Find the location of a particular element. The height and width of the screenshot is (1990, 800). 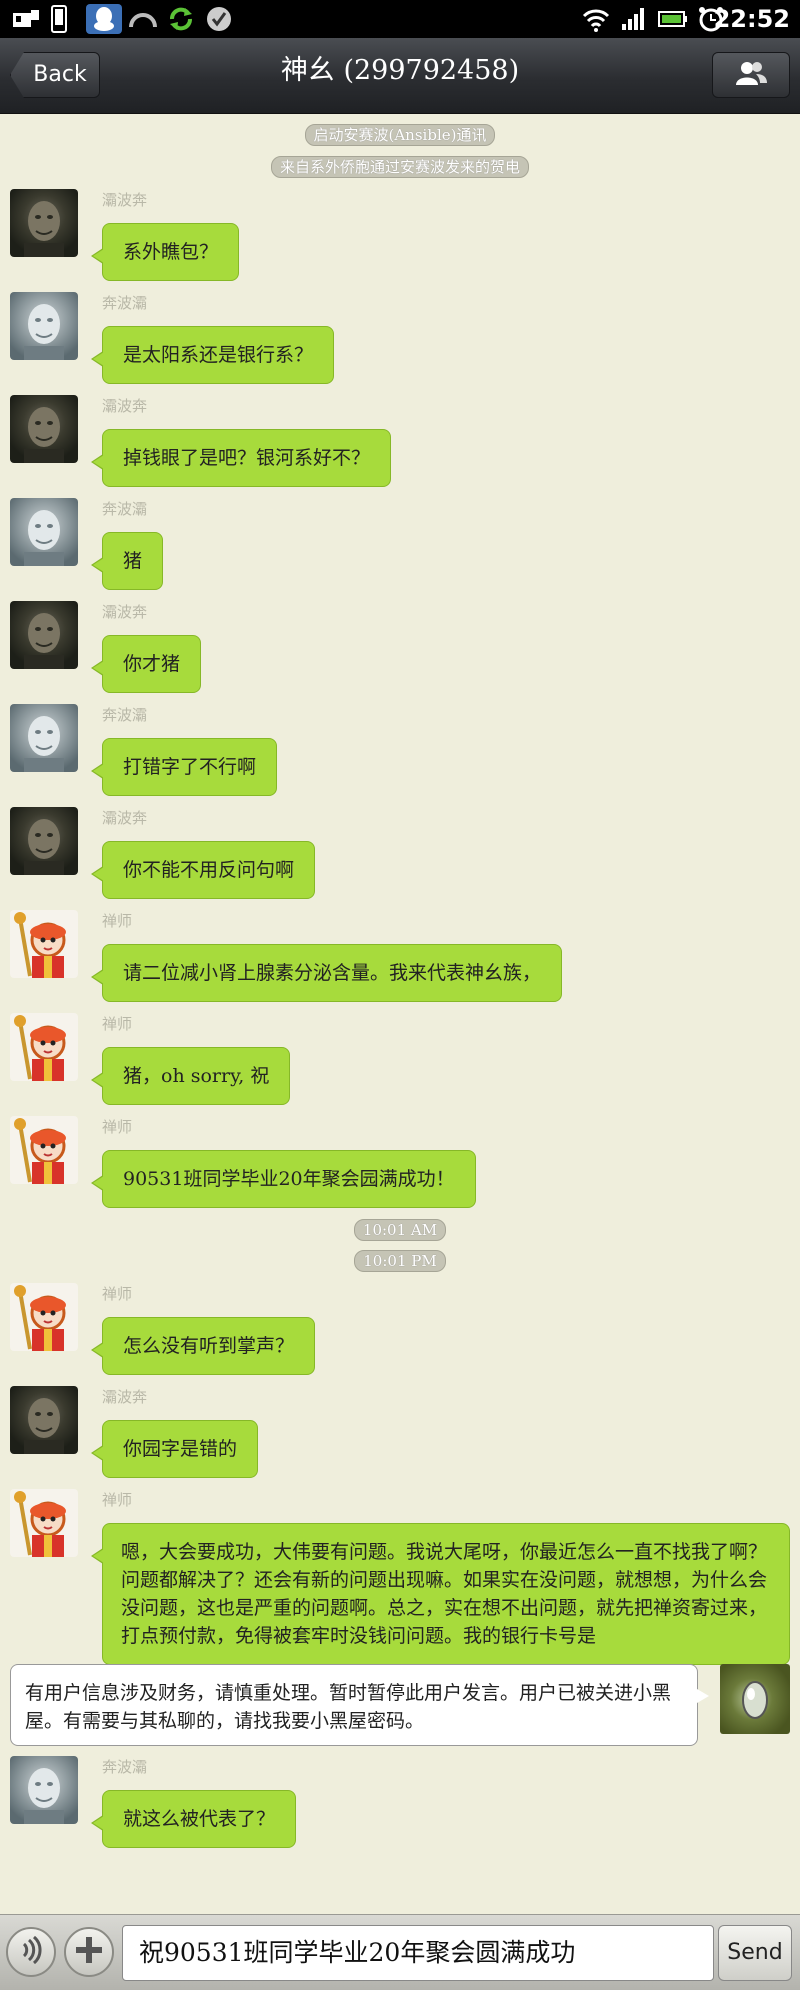

phone-icon is located at coordinates (59, 19).